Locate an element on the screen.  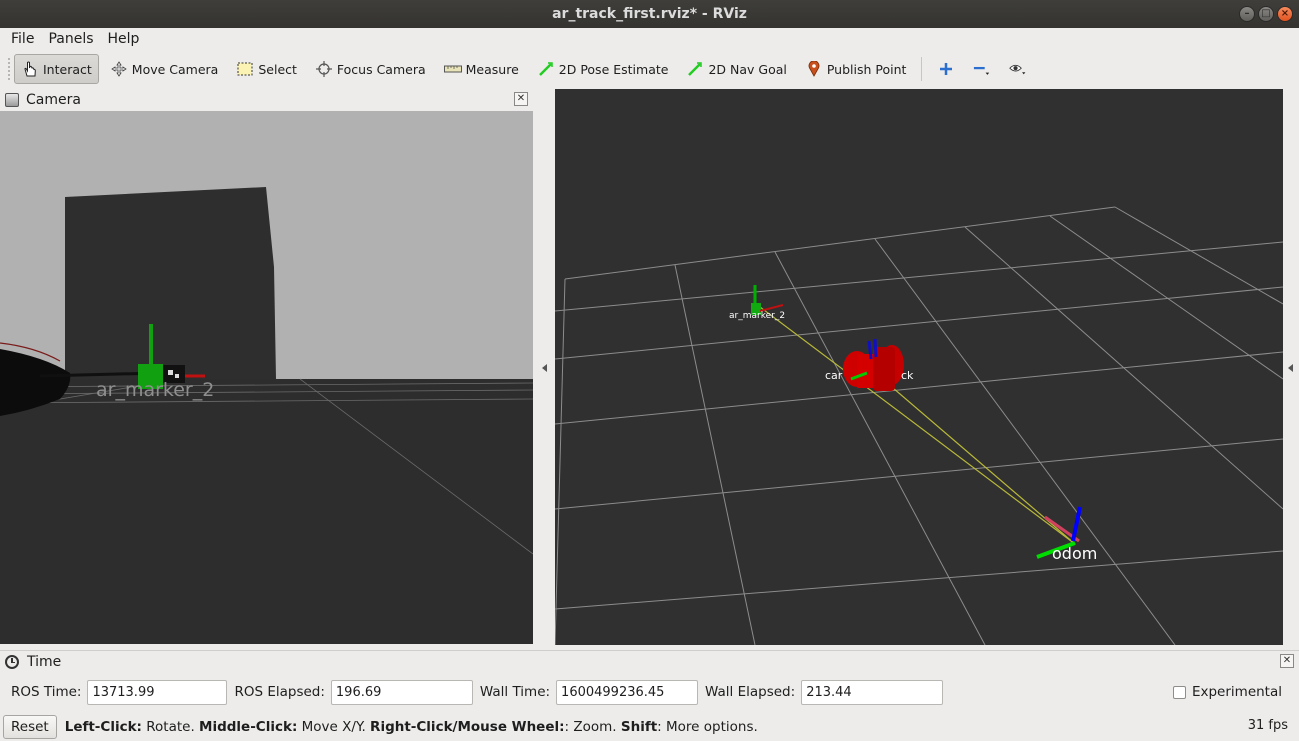
select-tool-label: Select is located at coordinates (277, 69).